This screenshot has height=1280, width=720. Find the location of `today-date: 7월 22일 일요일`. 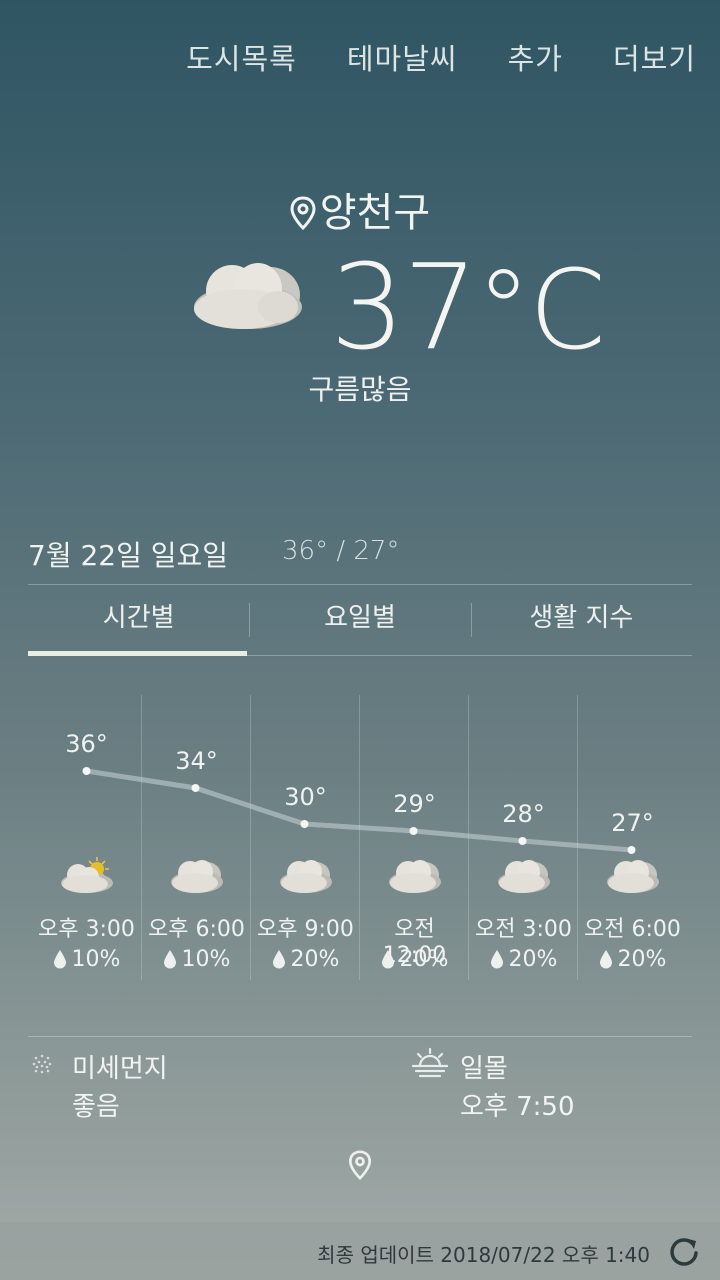

today-date: 7월 22일 일요일 is located at coordinates (128, 555).